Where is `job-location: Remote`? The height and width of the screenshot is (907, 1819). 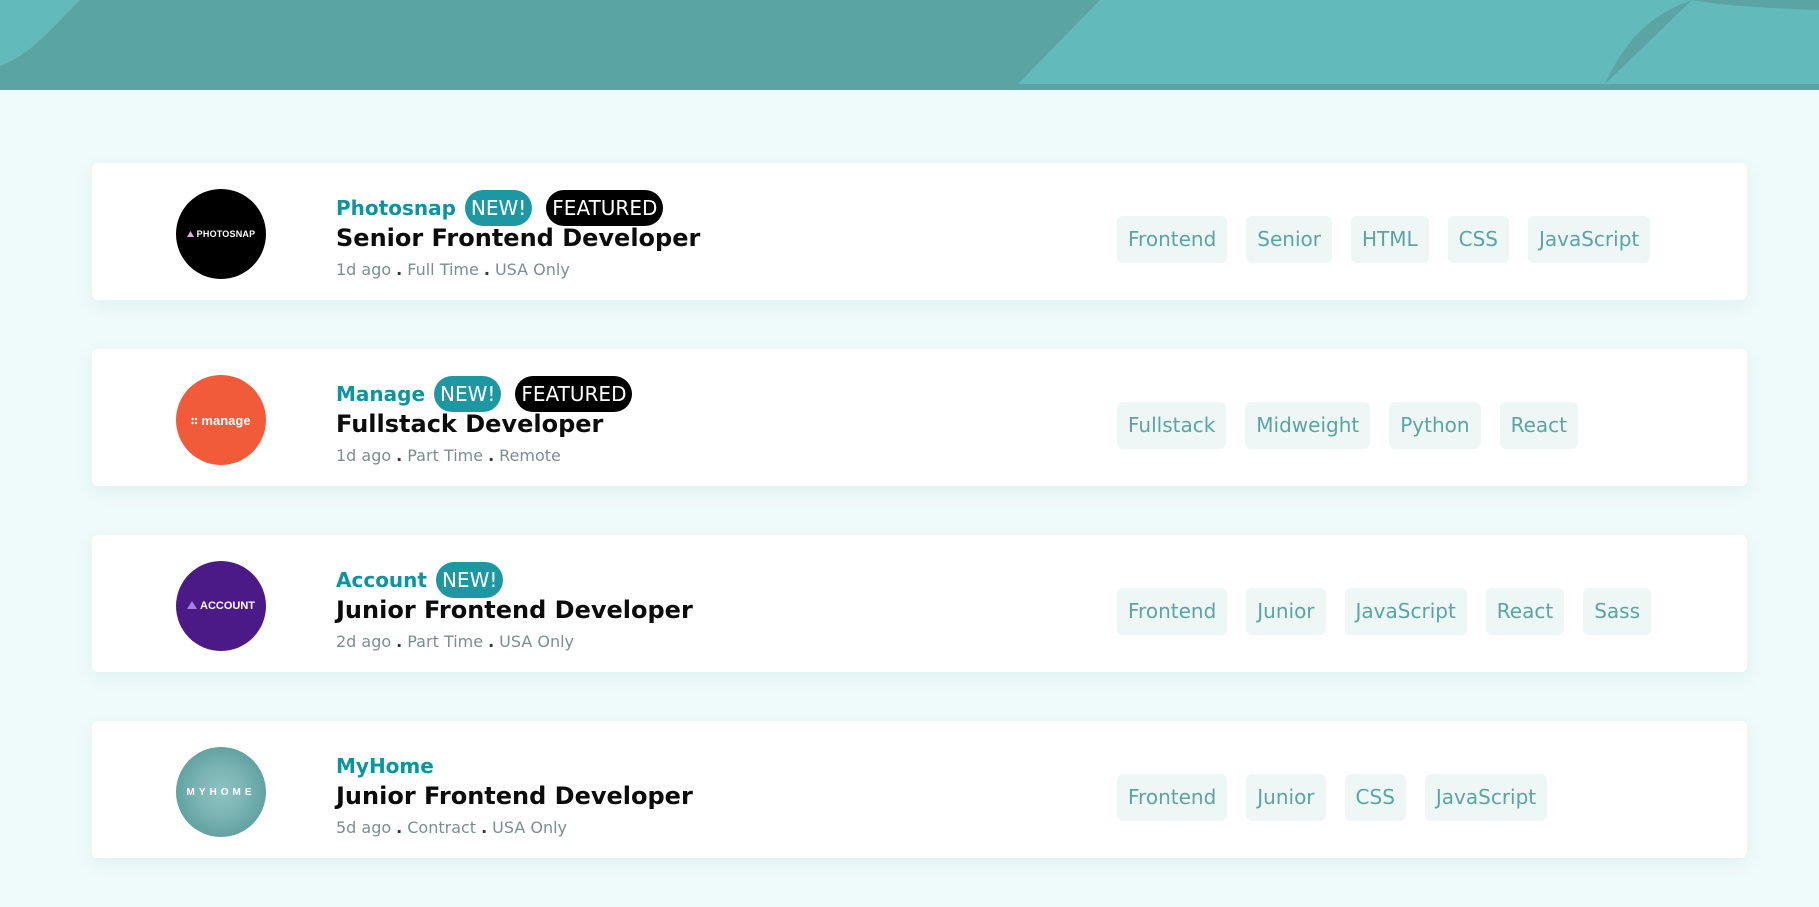
job-location: Remote is located at coordinates (530, 455).